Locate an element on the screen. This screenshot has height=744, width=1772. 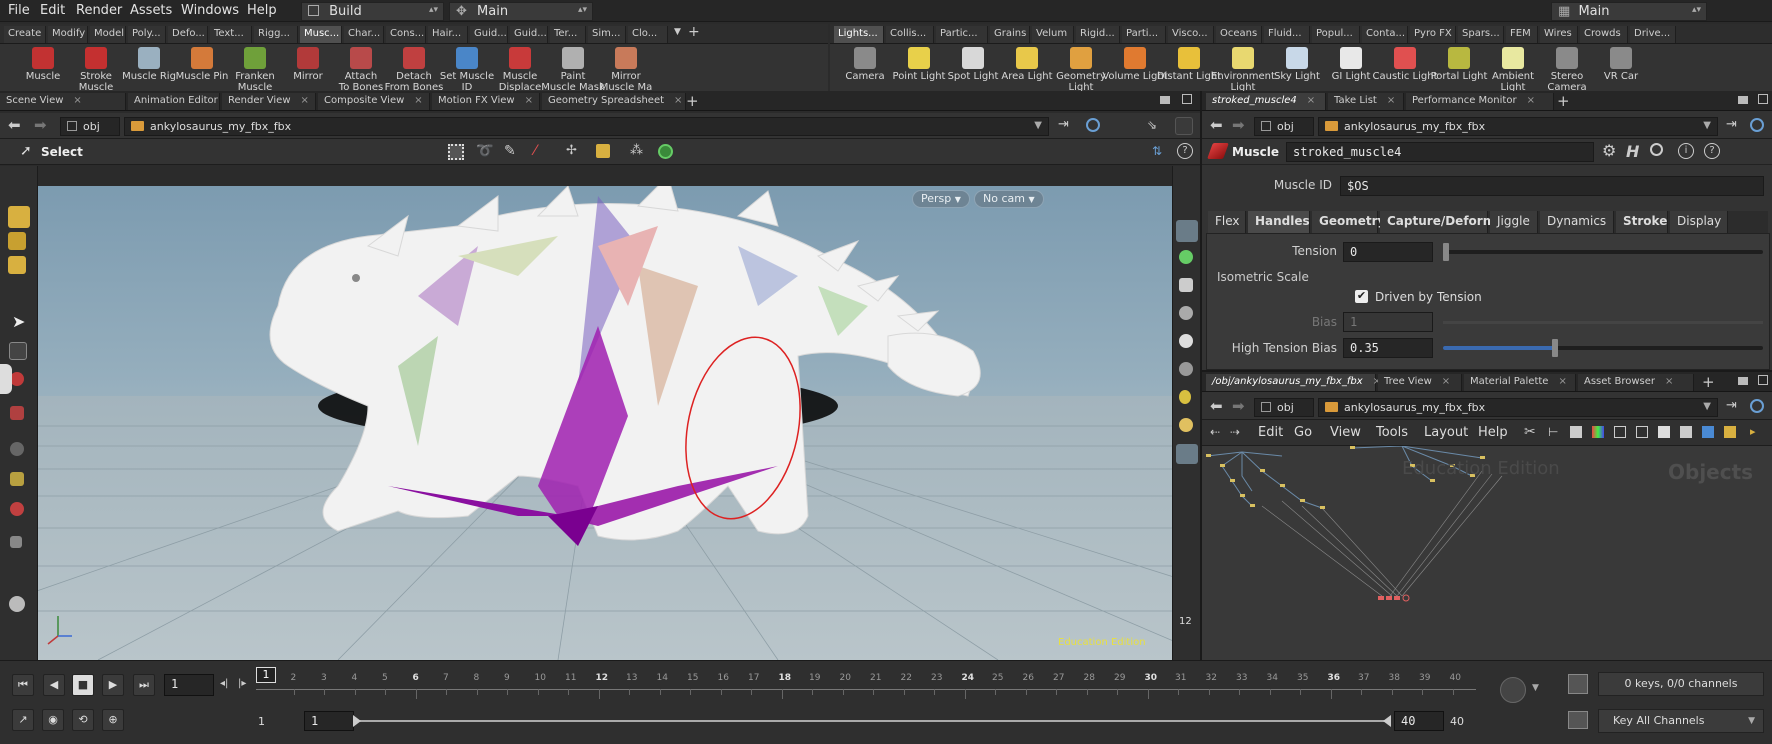
gear-icon: ⚙ is located at coordinates (1609, 150).